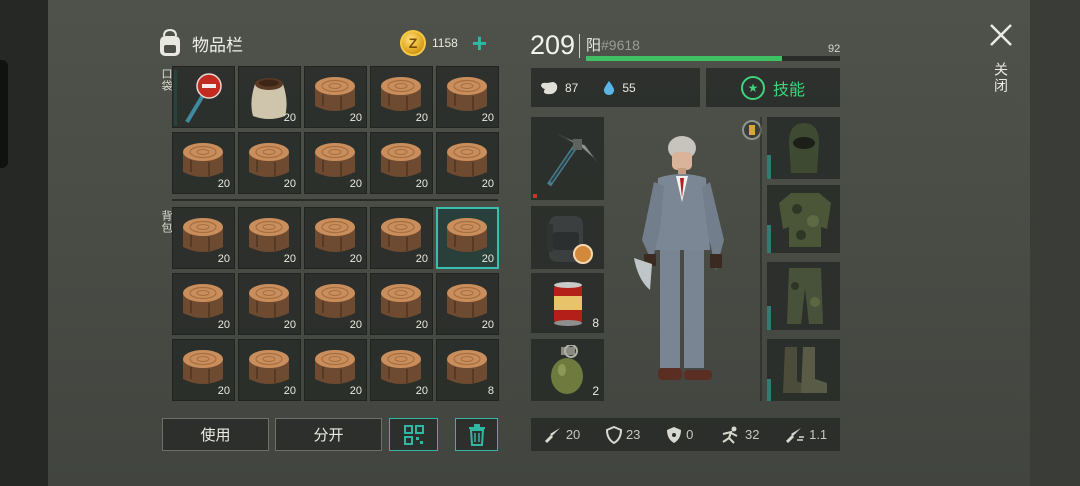 The width and height of the screenshot is (1080, 486). What do you see at coordinates (752, 130) in the screenshot?
I see `character-info-badge` at bounding box center [752, 130].